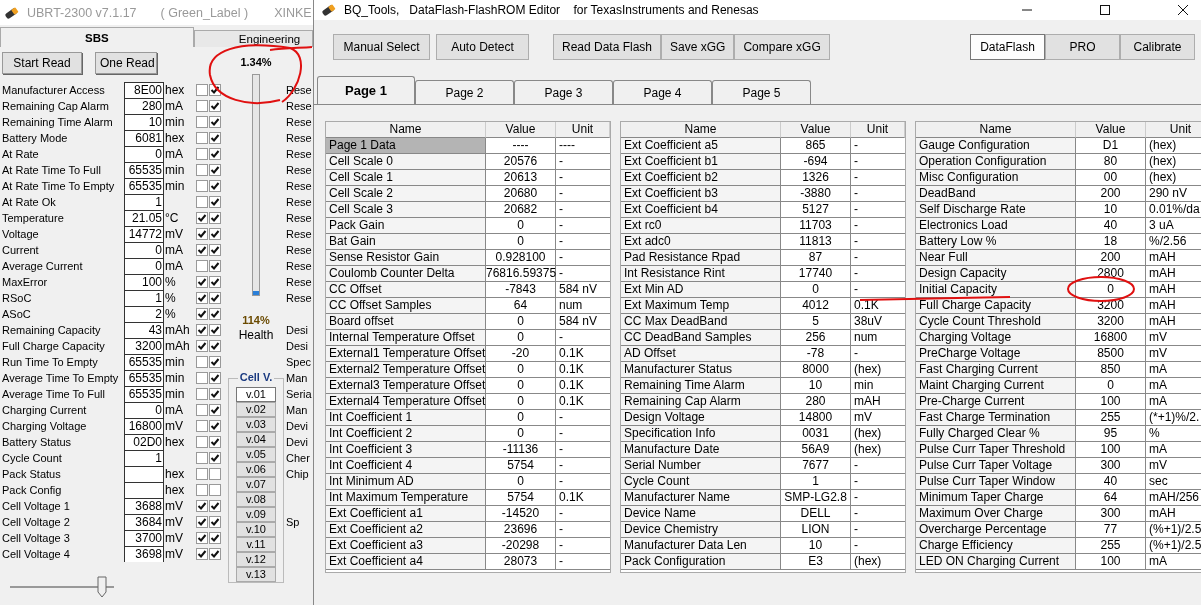 The image size is (1201, 605). Describe the element at coordinates (701, 514) in the screenshot. I see `name-cell: Device Name` at that location.